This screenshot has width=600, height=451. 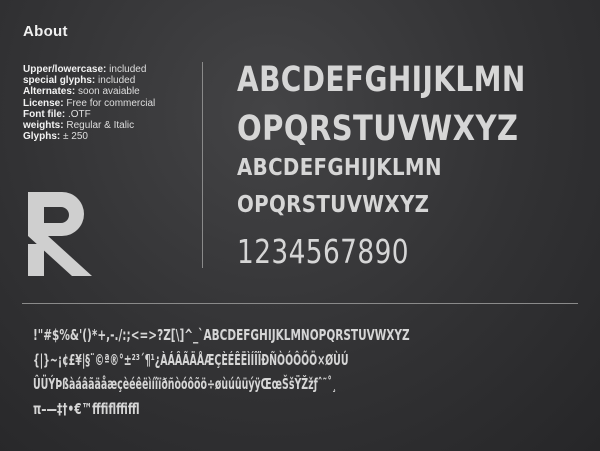 What do you see at coordinates (60, 234) in the screenshot?
I see `stylized-r-logo-icon` at bounding box center [60, 234].